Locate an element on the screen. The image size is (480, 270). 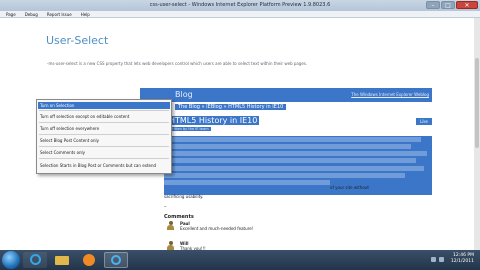
window-controls: – □ ✕ is located at coordinates (452, 5).